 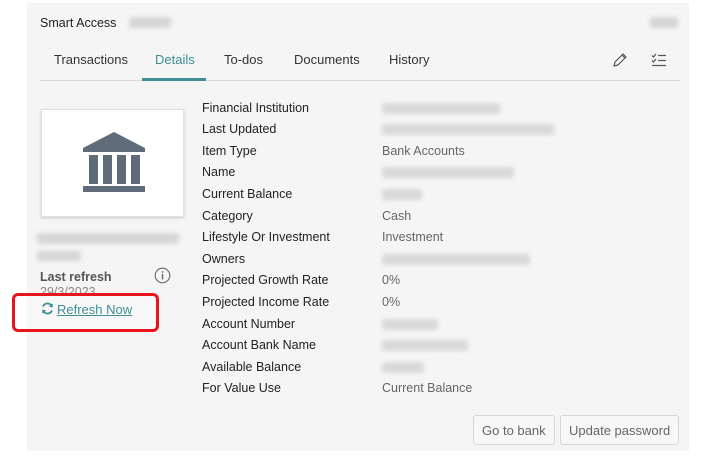 I want to click on tab-history: History, so click(x=409, y=59).